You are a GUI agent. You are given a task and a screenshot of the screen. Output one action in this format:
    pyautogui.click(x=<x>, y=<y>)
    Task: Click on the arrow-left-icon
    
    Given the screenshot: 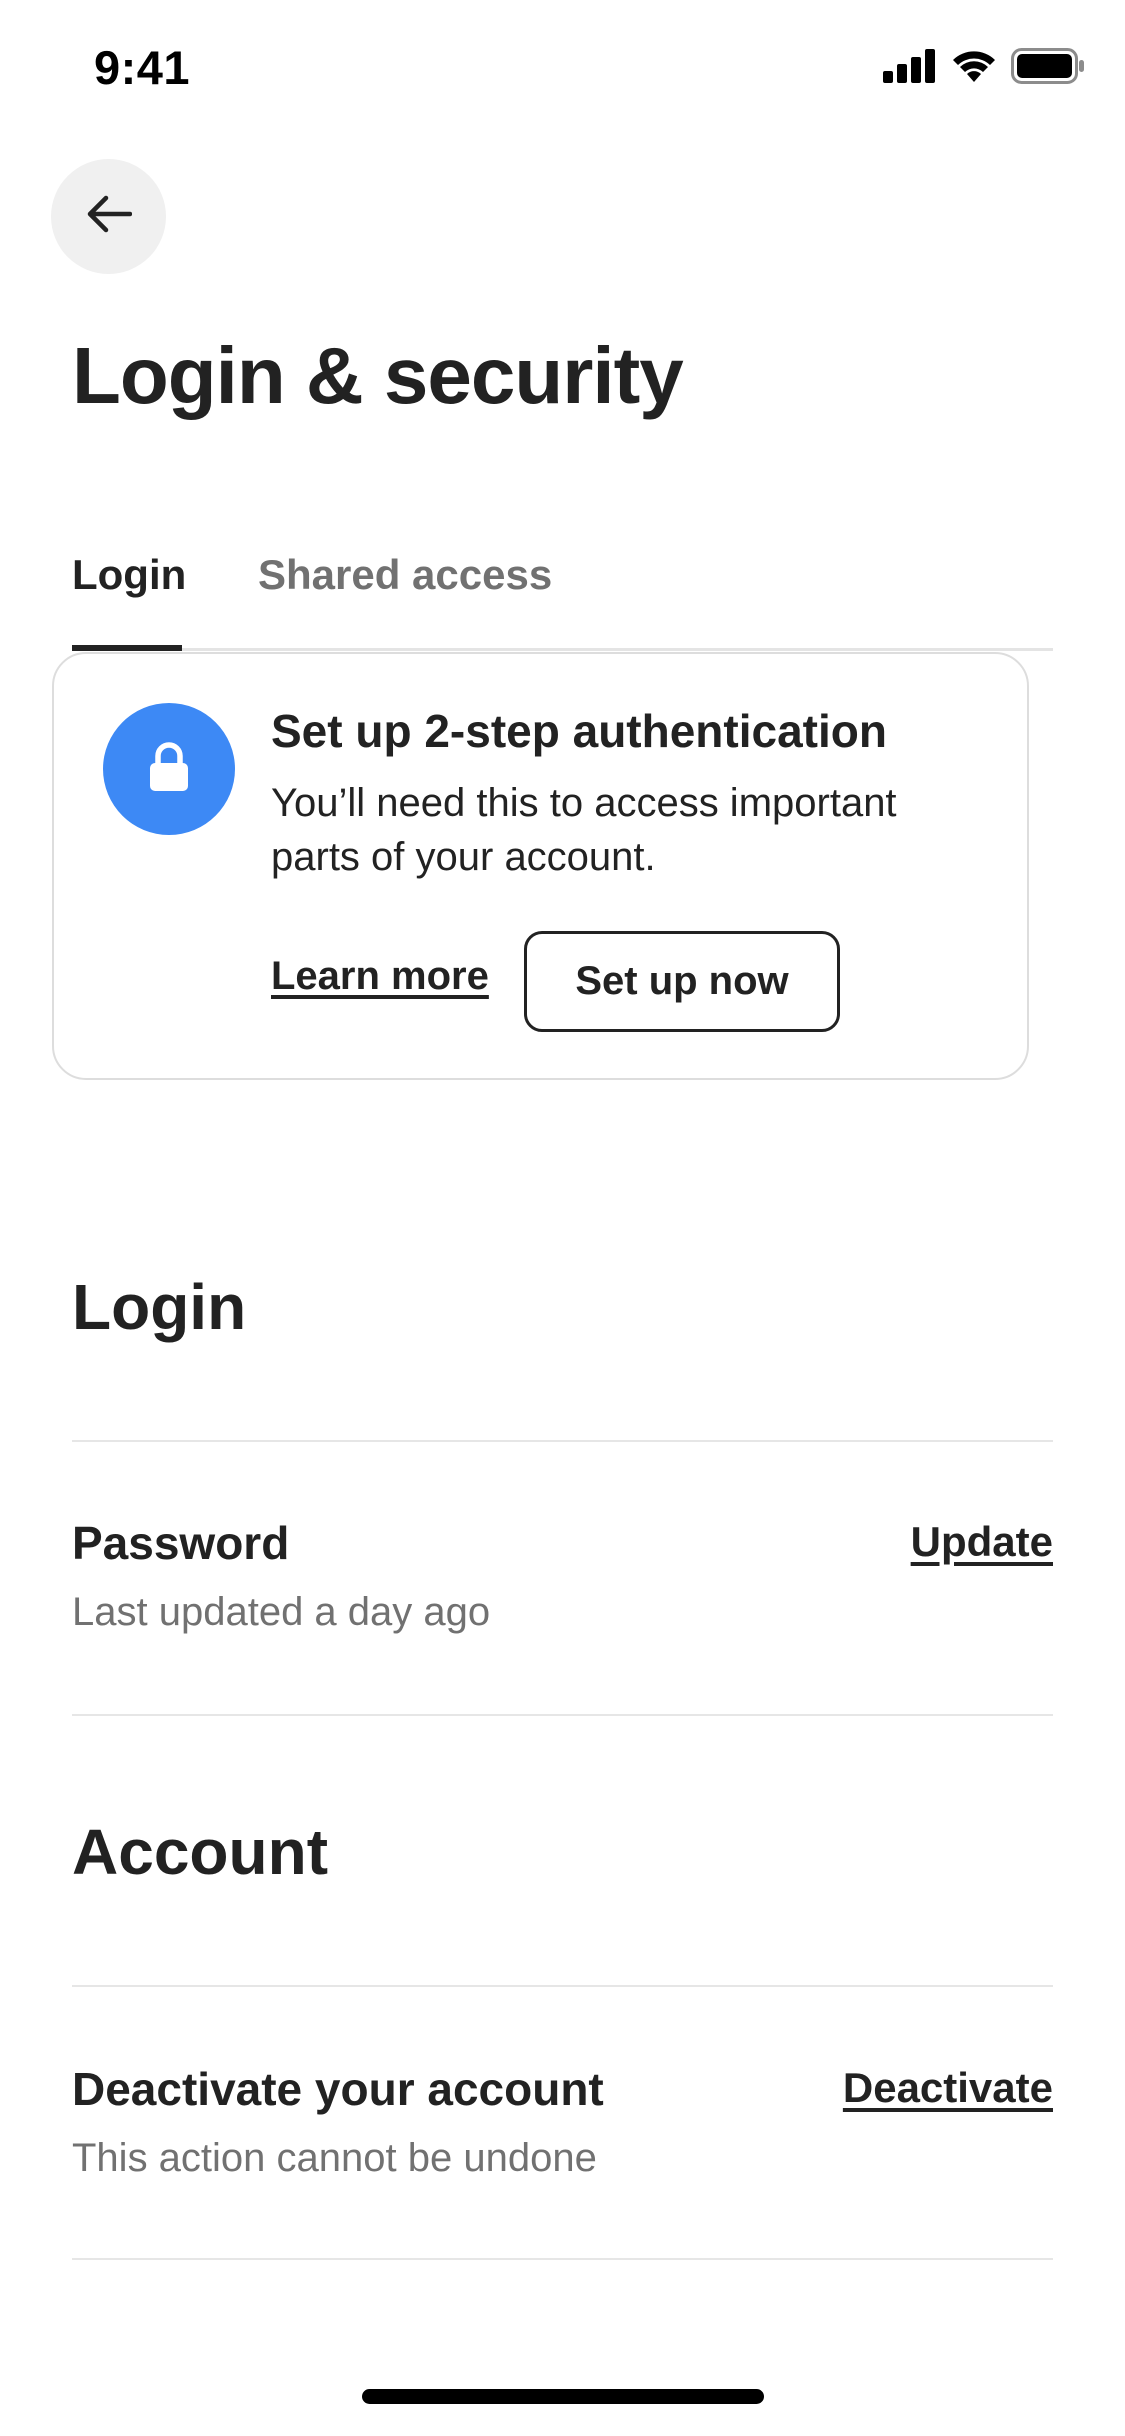 What is the action you would take?
    pyautogui.click(x=109, y=216)
    